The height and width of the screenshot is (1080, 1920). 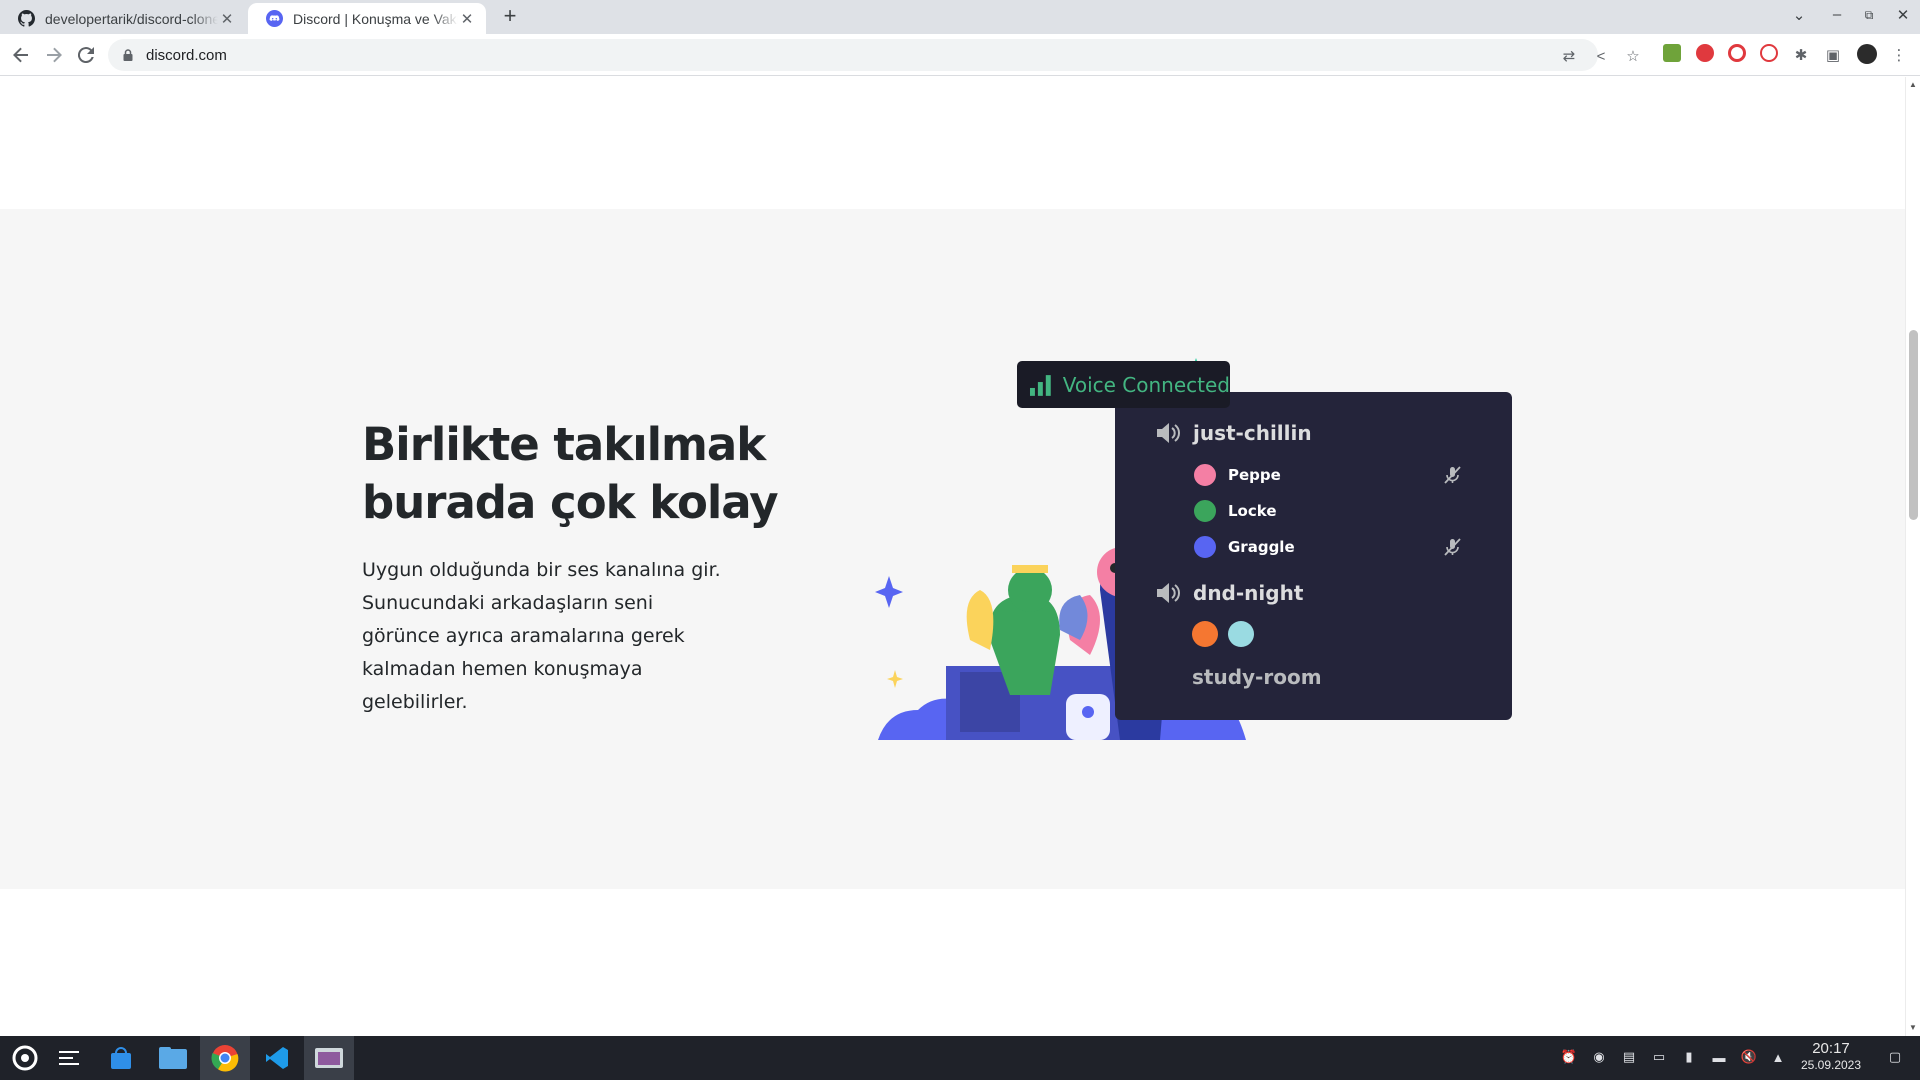 I want to click on tab-github: developertarik/discord-clone ✕, so click(x=123, y=18).